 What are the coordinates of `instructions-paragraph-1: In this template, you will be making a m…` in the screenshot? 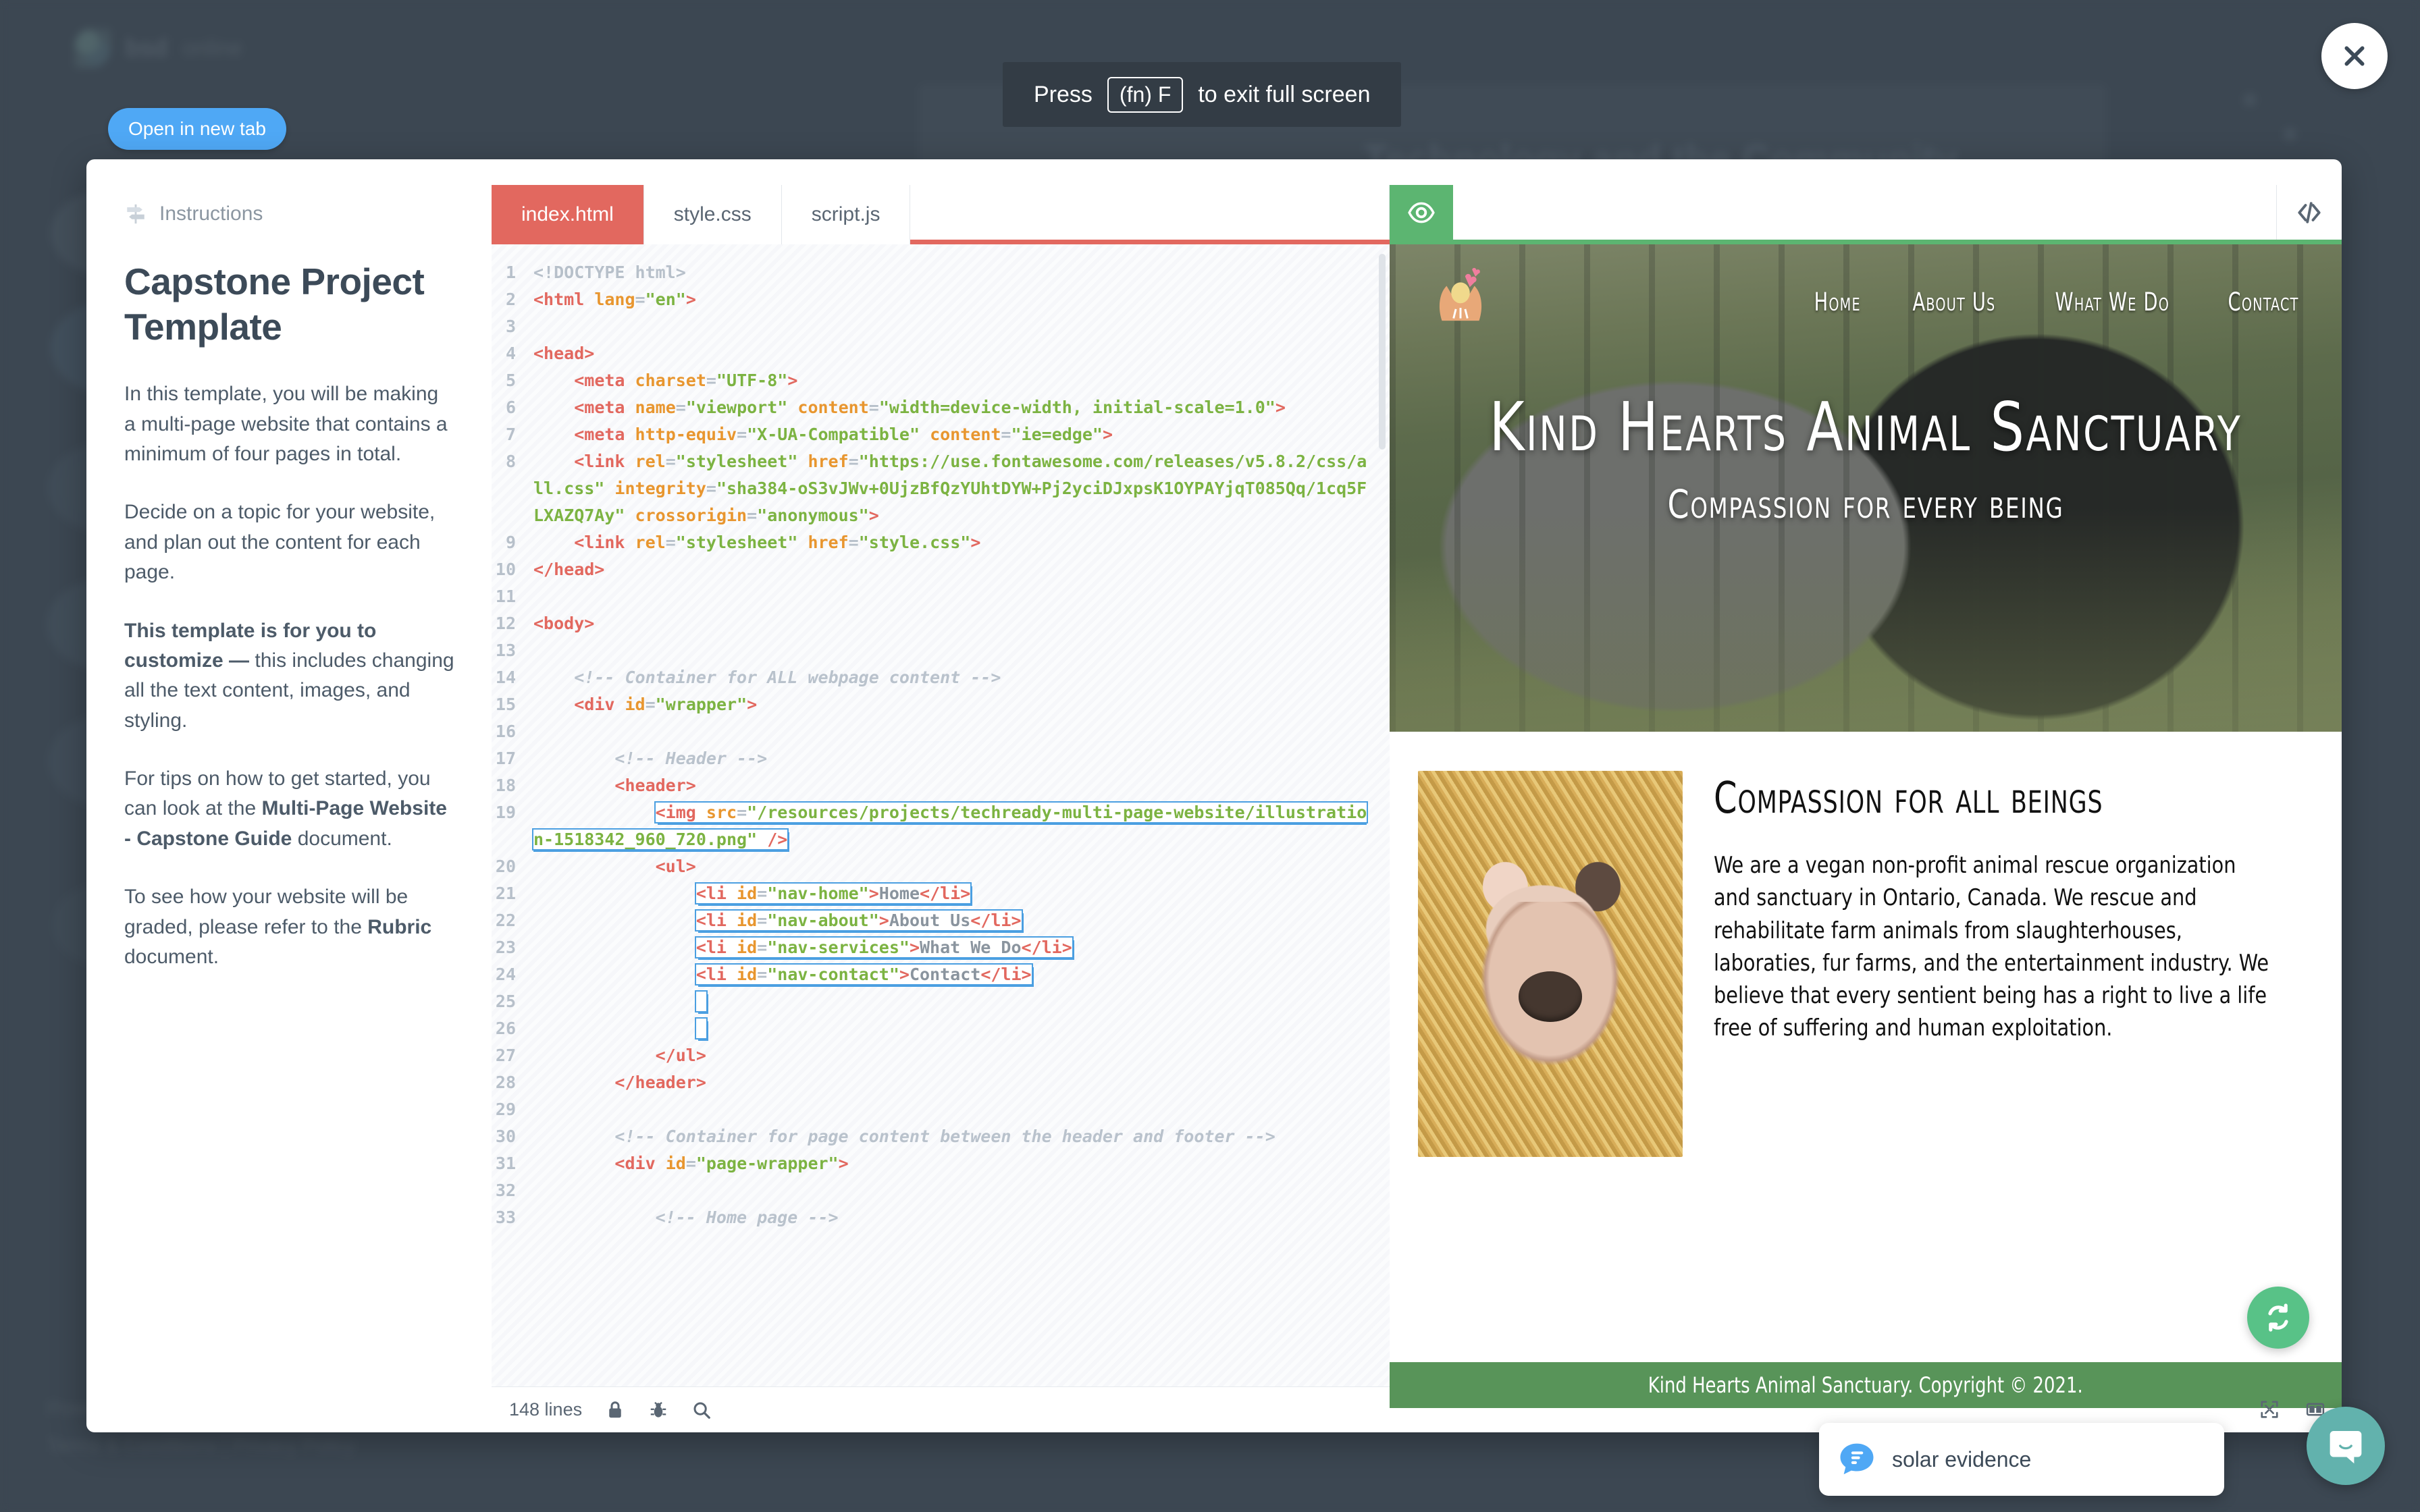 It's located at (286, 424).